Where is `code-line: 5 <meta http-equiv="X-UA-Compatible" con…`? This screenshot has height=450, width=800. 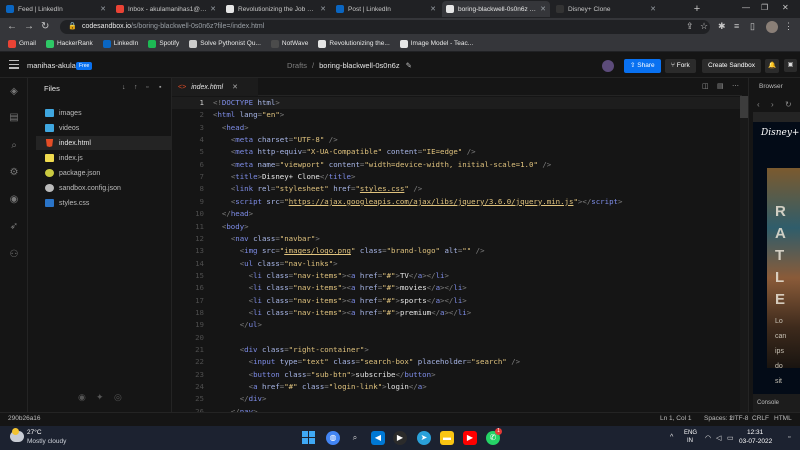
code-line: 5 <meta http-equiv="X-UA-Compatible" con… is located at coordinates (456, 152).